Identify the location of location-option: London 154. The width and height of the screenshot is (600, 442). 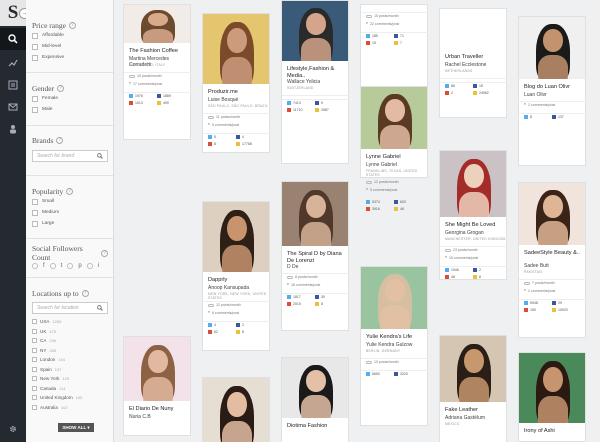
(70, 360).